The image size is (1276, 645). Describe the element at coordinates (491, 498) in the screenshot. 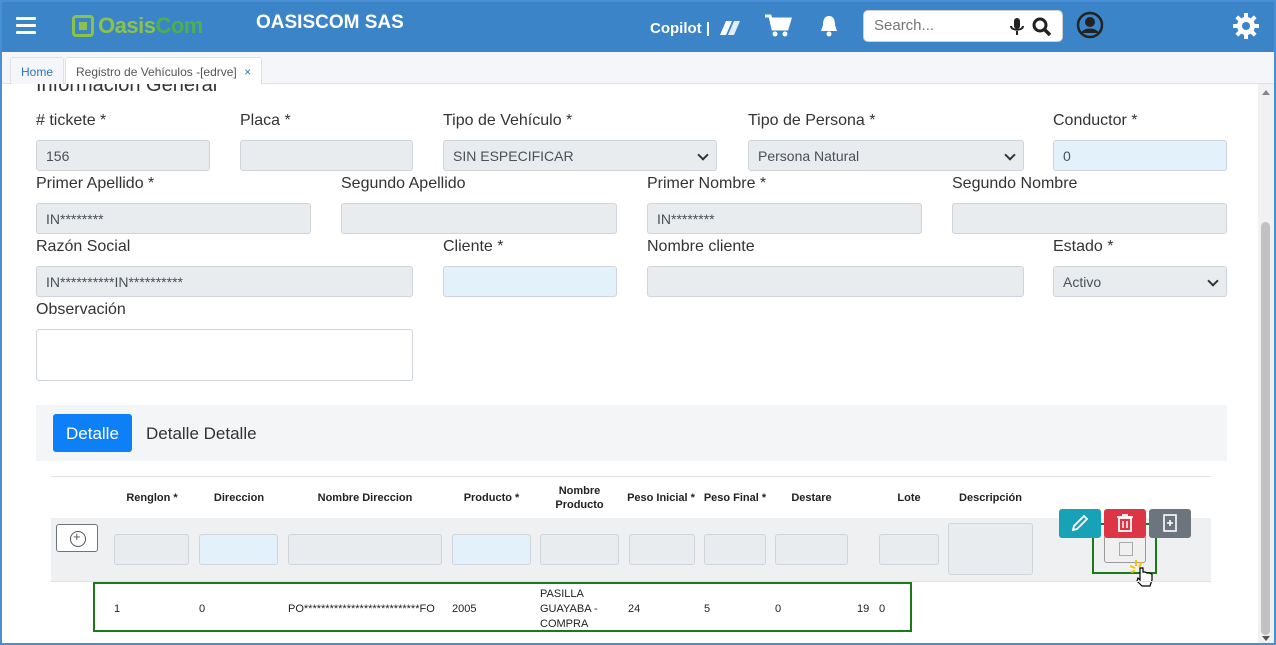

I see `header-producto: Producto *` at that location.